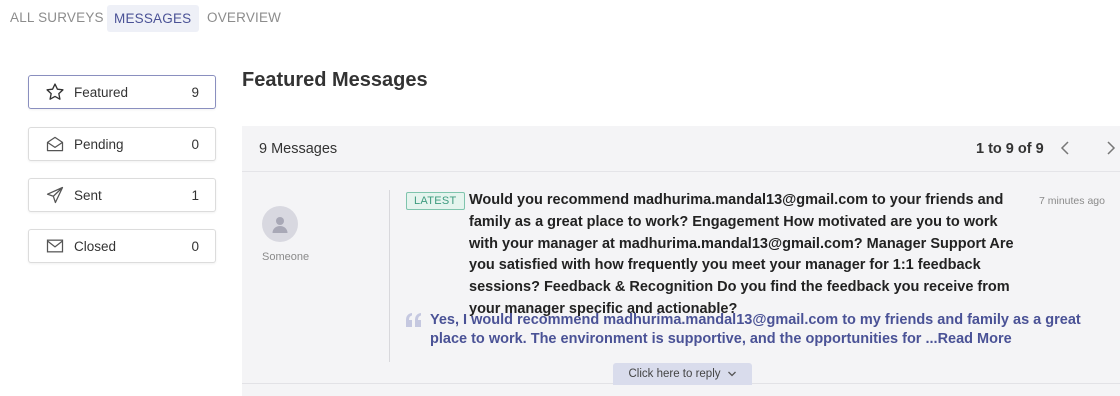 This screenshot has height=396, width=1120. What do you see at coordinates (968, 339) in the screenshot?
I see `read-more-link: ...Read More` at bounding box center [968, 339].